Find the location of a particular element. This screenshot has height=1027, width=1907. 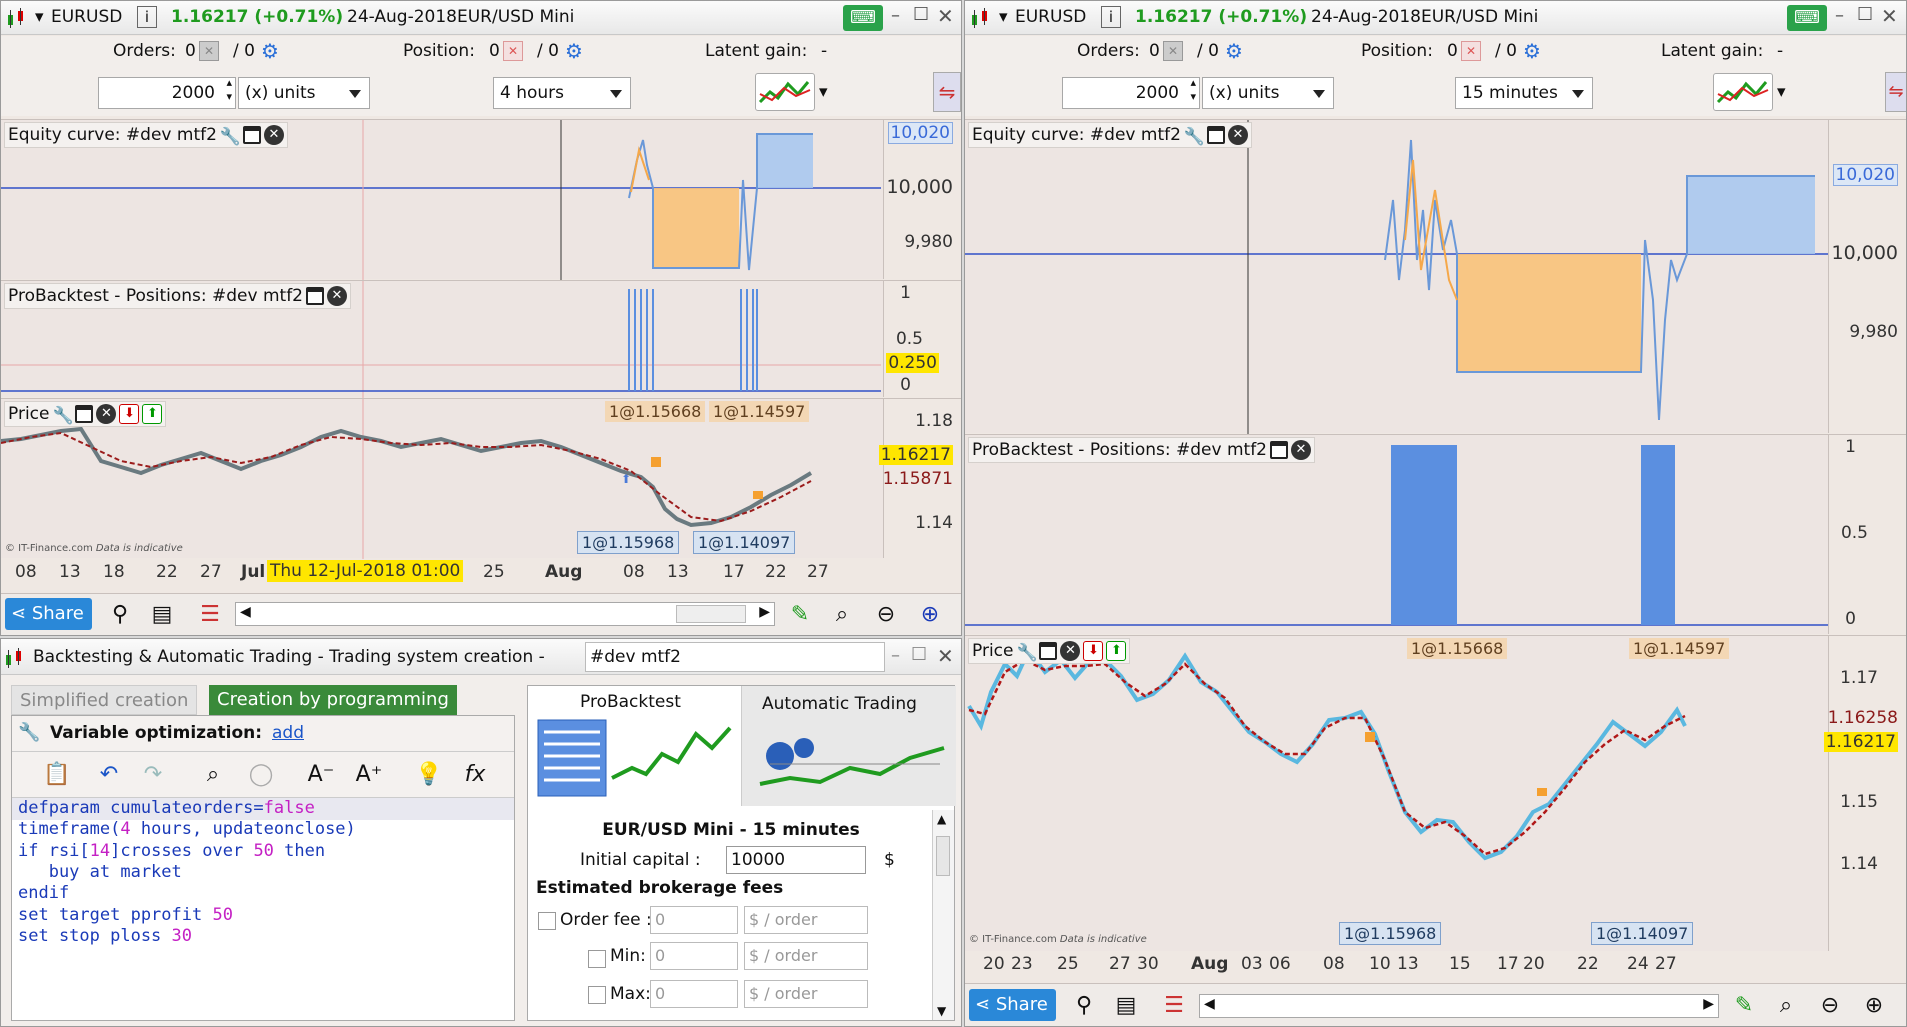

max-checkbox is located at coordinates (597, 995).